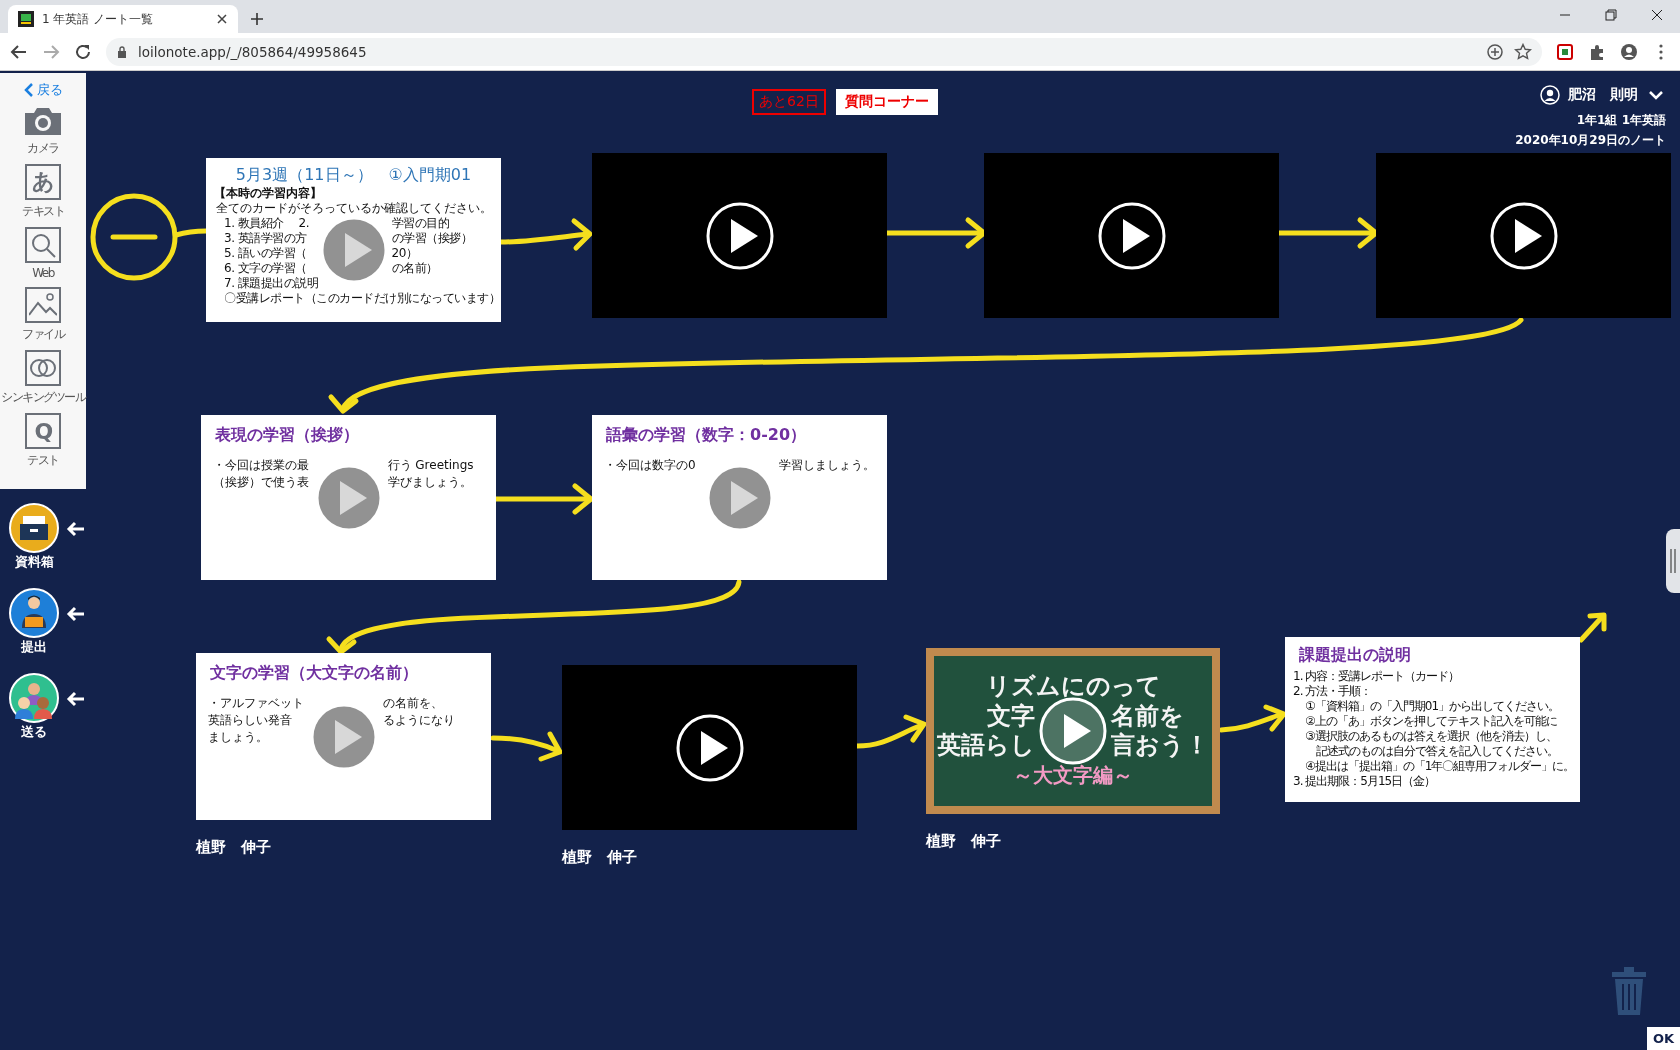 The width and height of the screenshot is (1680, 1050). What do you see at coordinates (314, 673) in the screenshot?
I see `slide-title: 文字の学習（大文字の名前）` at bounding box center [314, 673].